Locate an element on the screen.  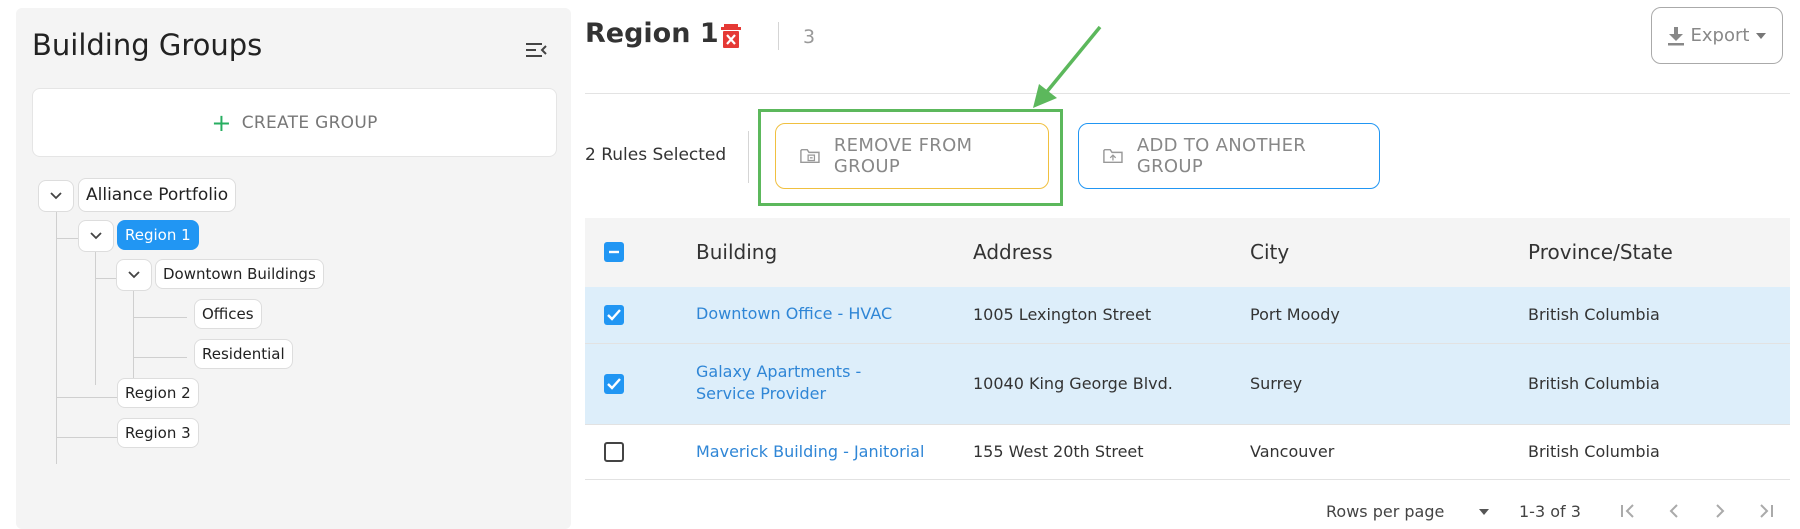
export-button: Export is located at coordinates (1717, 35).